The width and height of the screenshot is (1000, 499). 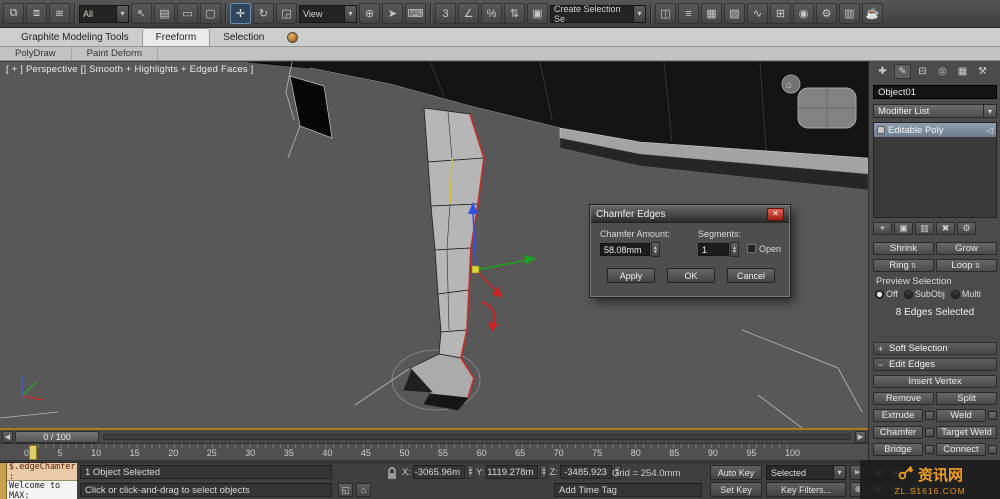 What do you see at coordinates (898, 415) in the screenshot?
I see `extrude-button: Extrude` at bounding box center [898, 415].